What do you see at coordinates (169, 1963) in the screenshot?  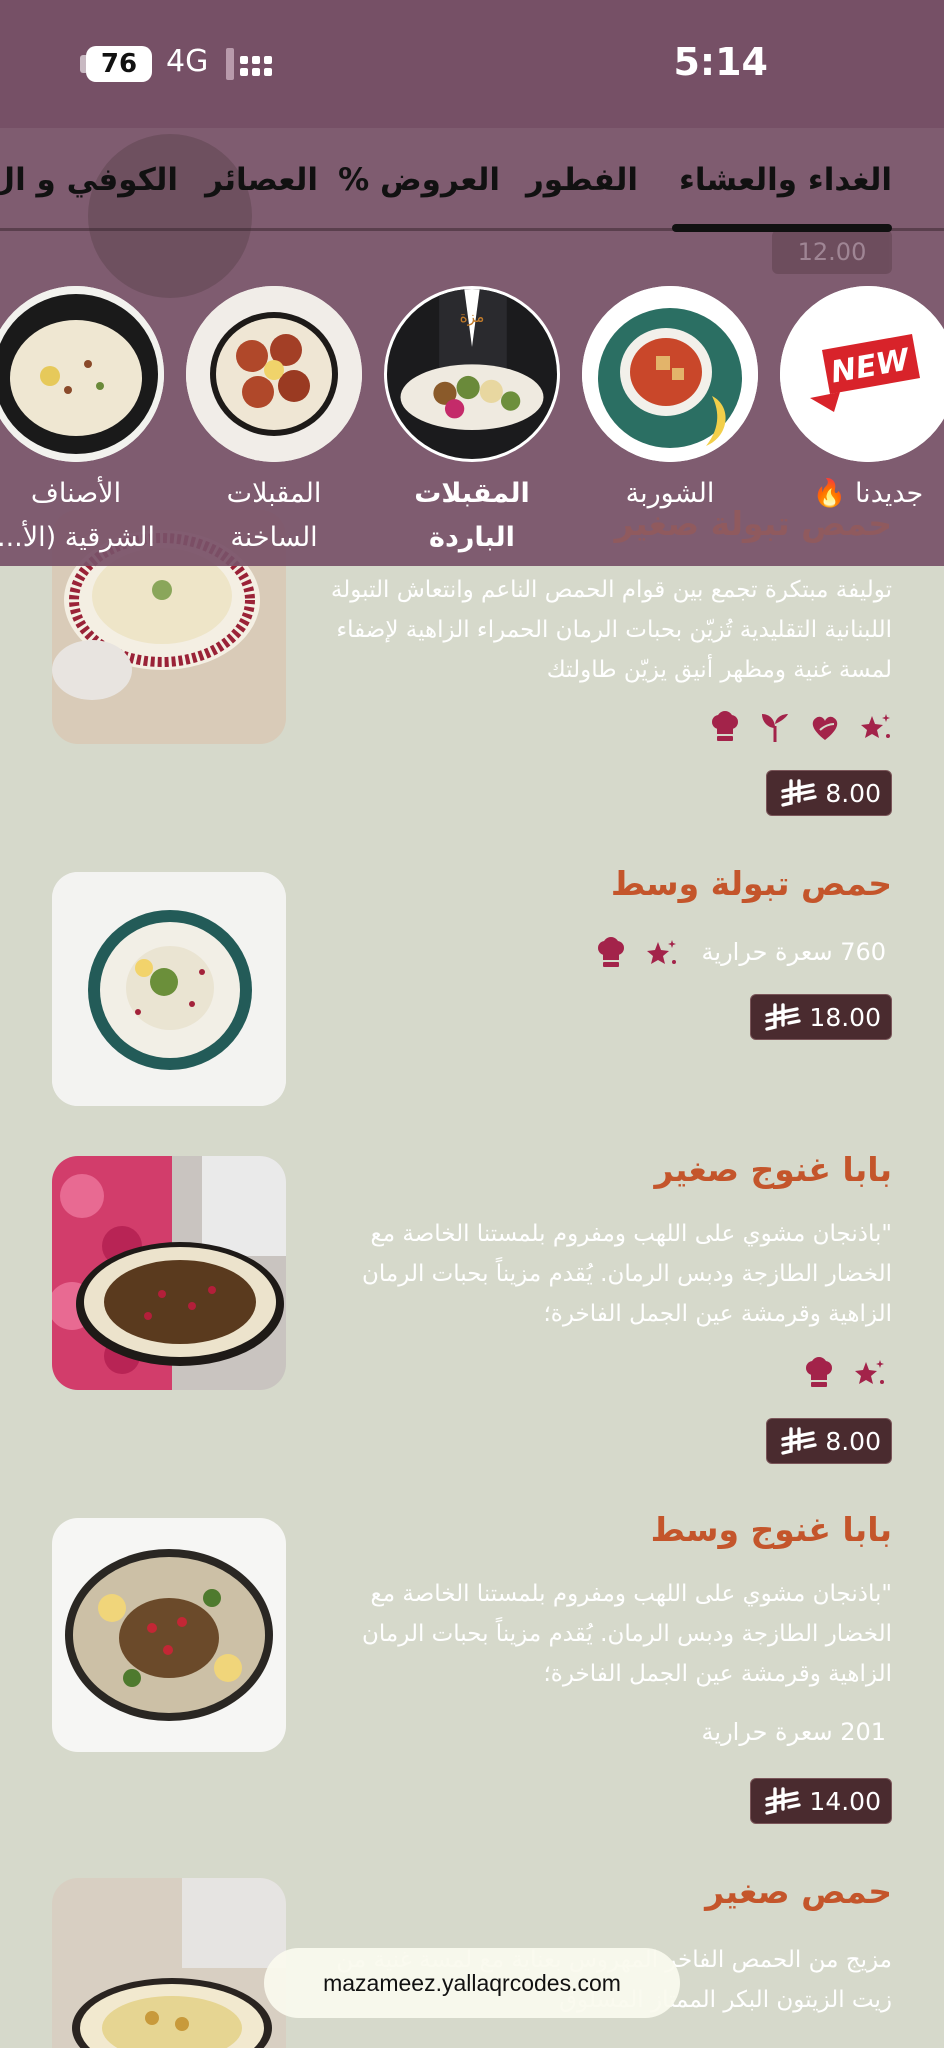 I see `item-image-hummus-small` at bounding box center [169, 1963].